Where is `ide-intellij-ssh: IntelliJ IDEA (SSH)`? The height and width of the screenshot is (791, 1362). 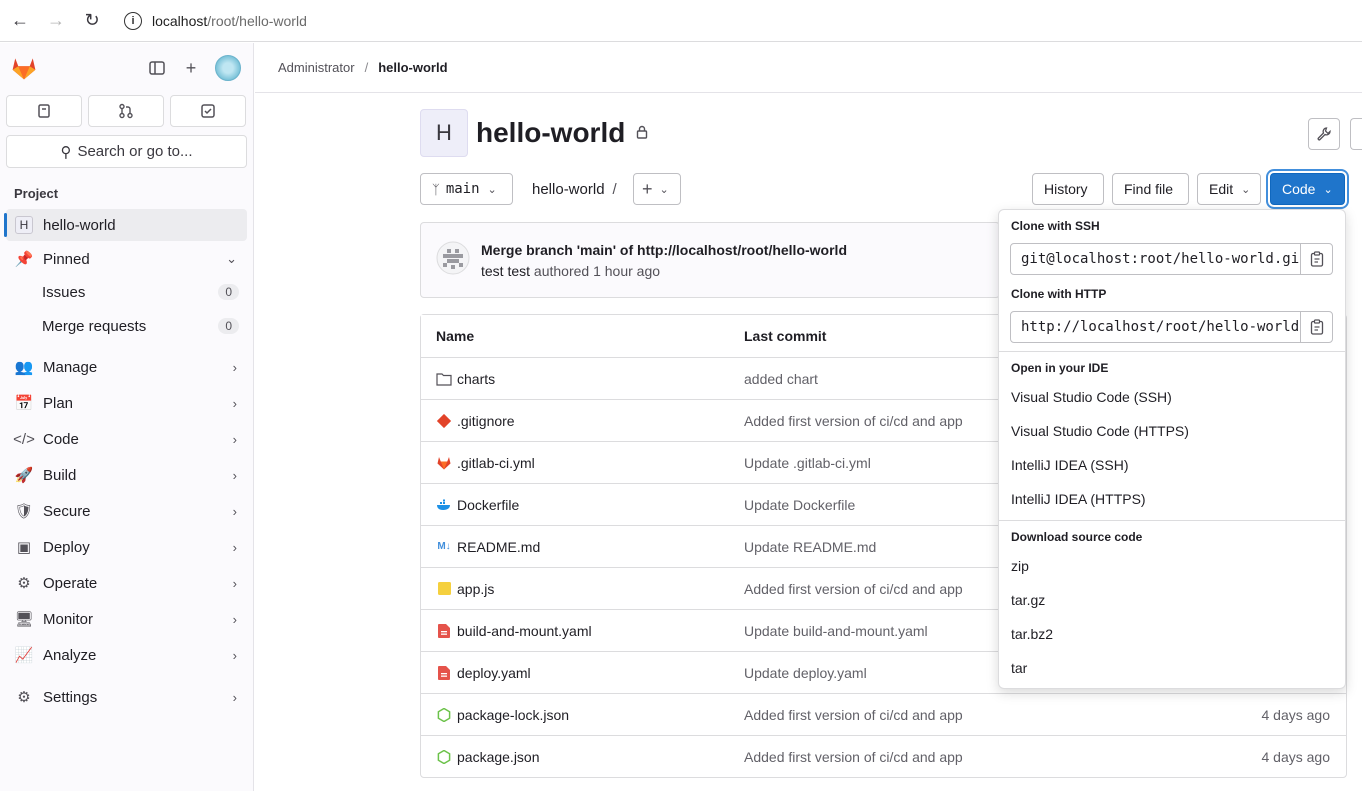
ide-intellij-ssh: IntelliJ IDEA (SSH) is located at coordinates (1069, 465).